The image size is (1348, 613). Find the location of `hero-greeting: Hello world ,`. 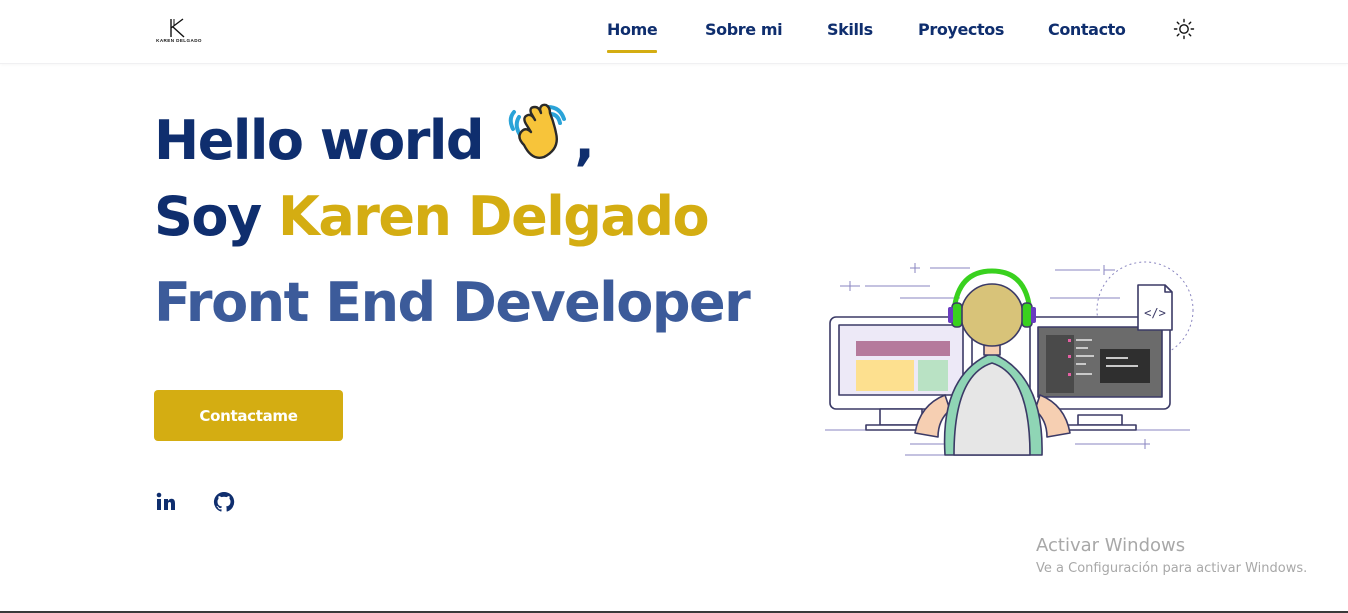

hero-greeting: Hello world , is located at coordinates (374, 135).